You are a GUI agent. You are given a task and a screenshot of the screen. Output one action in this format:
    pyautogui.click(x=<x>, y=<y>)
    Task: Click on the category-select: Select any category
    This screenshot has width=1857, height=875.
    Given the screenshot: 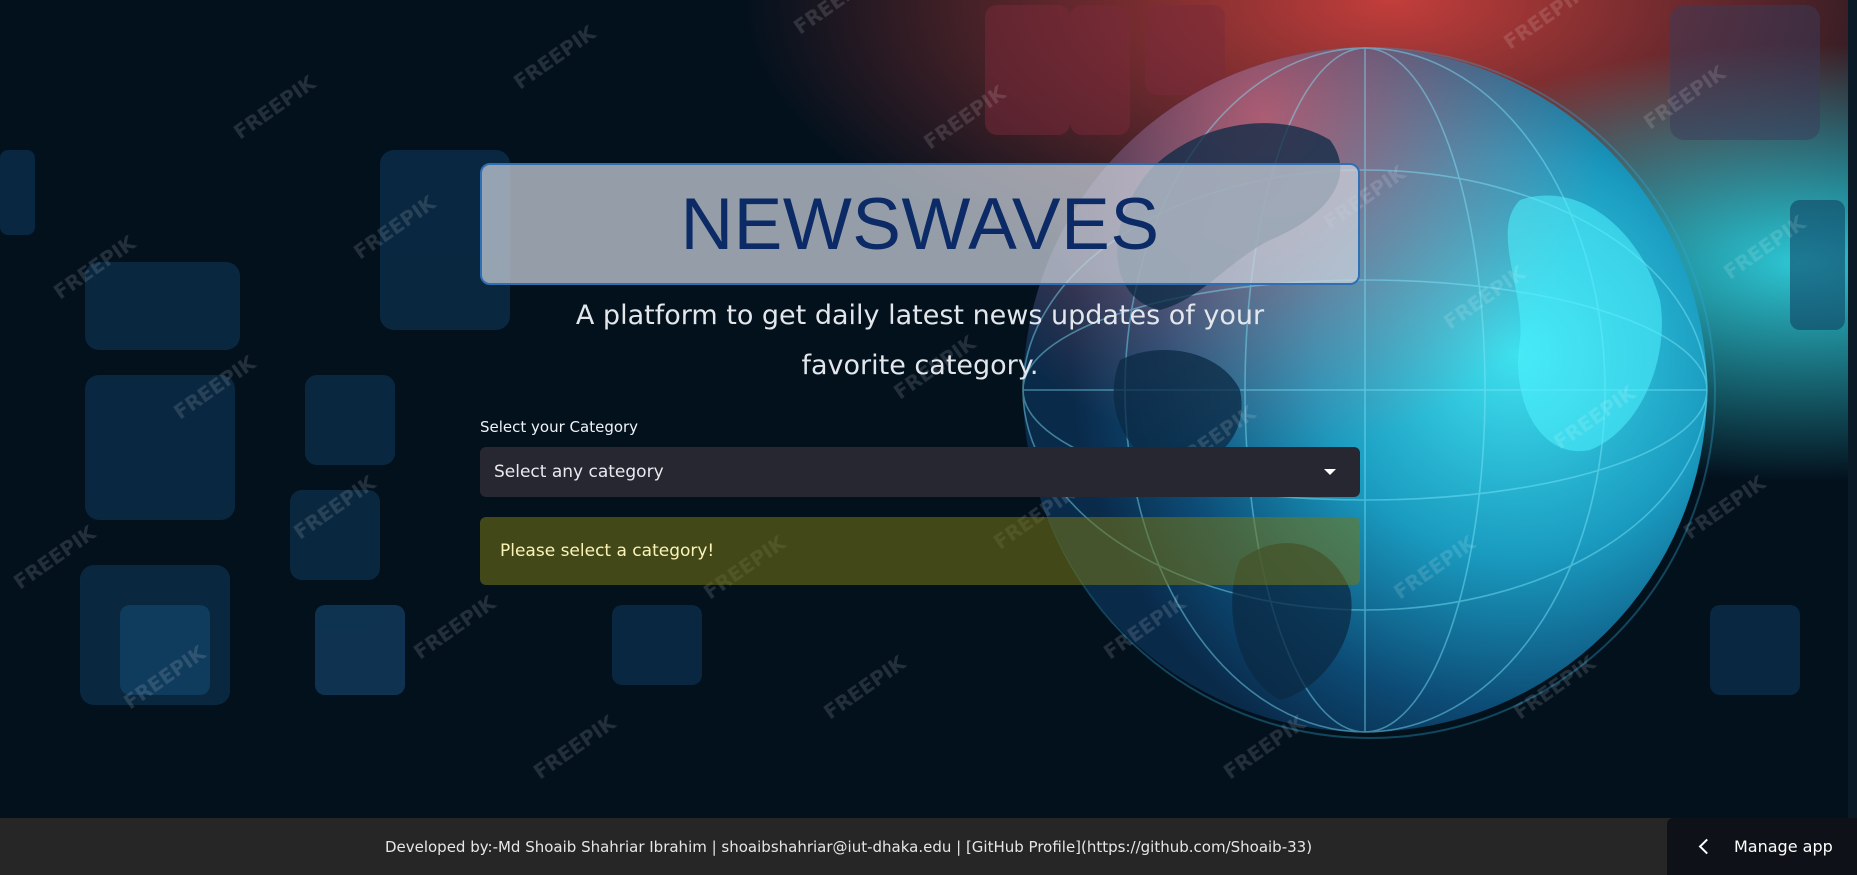 What is the action you would take?
    pyautogui.click(x=920, y=472)
    